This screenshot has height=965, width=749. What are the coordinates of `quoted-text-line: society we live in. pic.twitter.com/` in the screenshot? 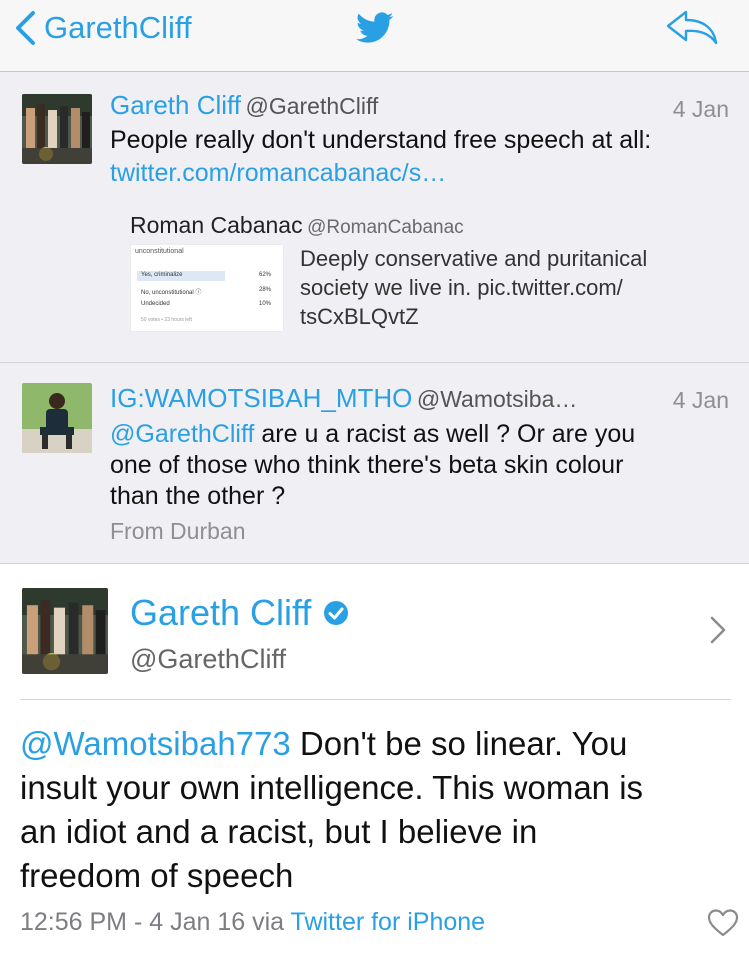 It's located at (461, 287).